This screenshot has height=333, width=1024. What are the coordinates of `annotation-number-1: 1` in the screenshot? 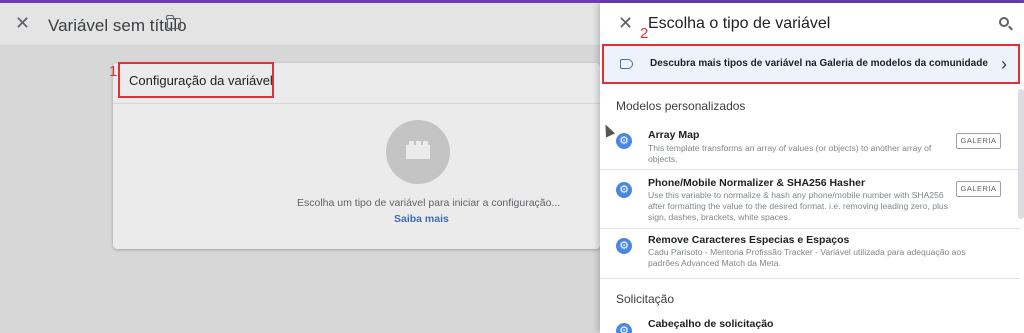 It's located at (113, 71).